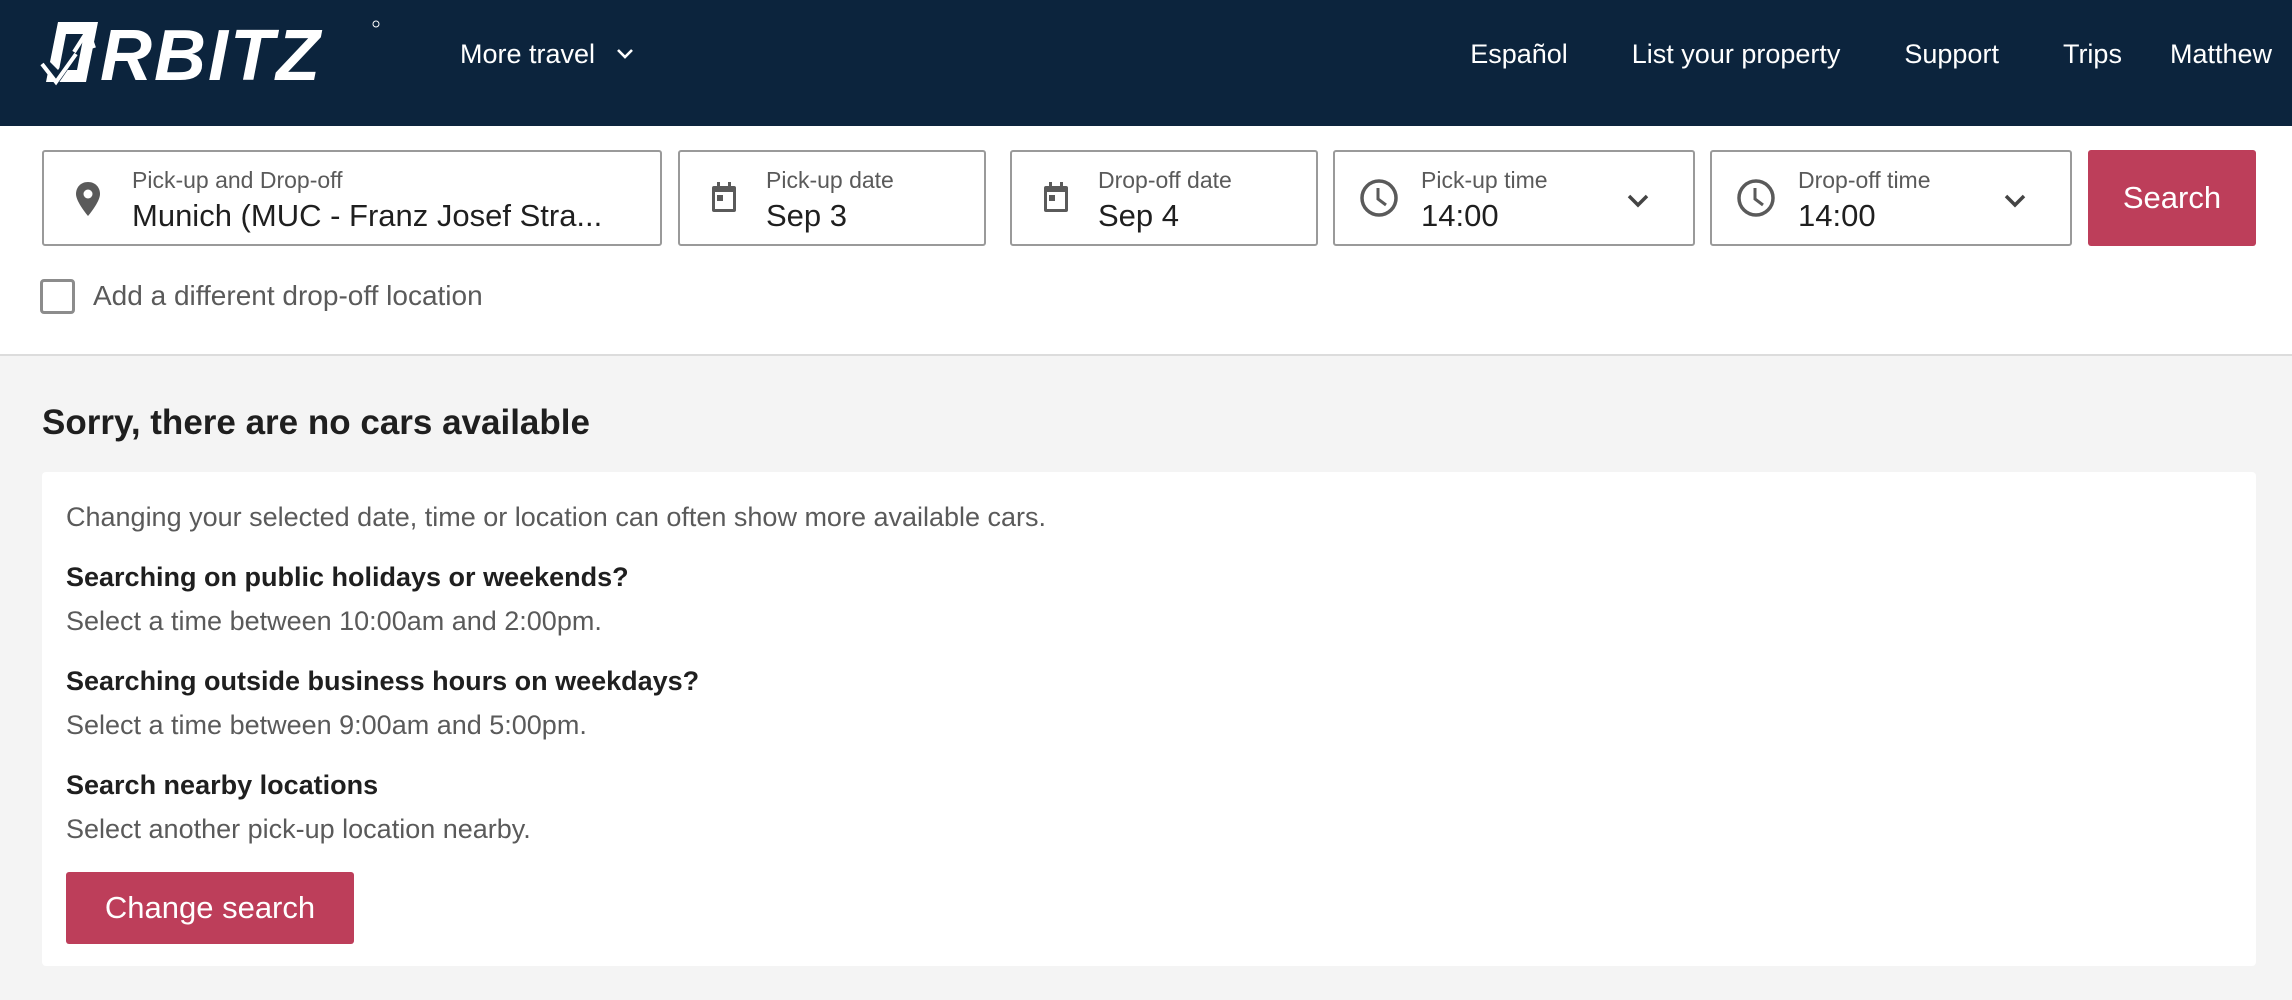 The image size is (2292, 1000). Describe the element at coordinates (237, 180) in the screenshot. I see `location-label: Pick-up and Drop-off` at that location.